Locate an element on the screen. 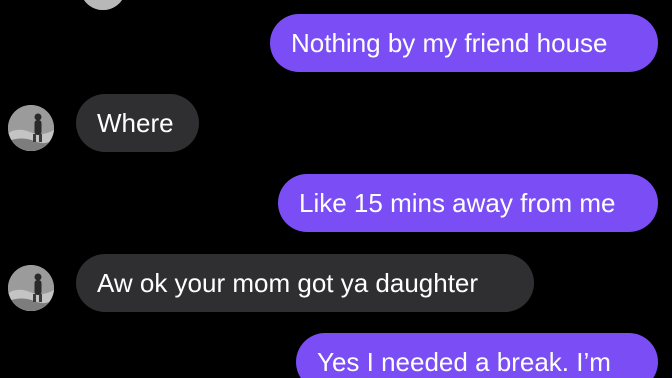  sent-message-bubble: Nothing by my friend house is located at coordinates (464, 43).